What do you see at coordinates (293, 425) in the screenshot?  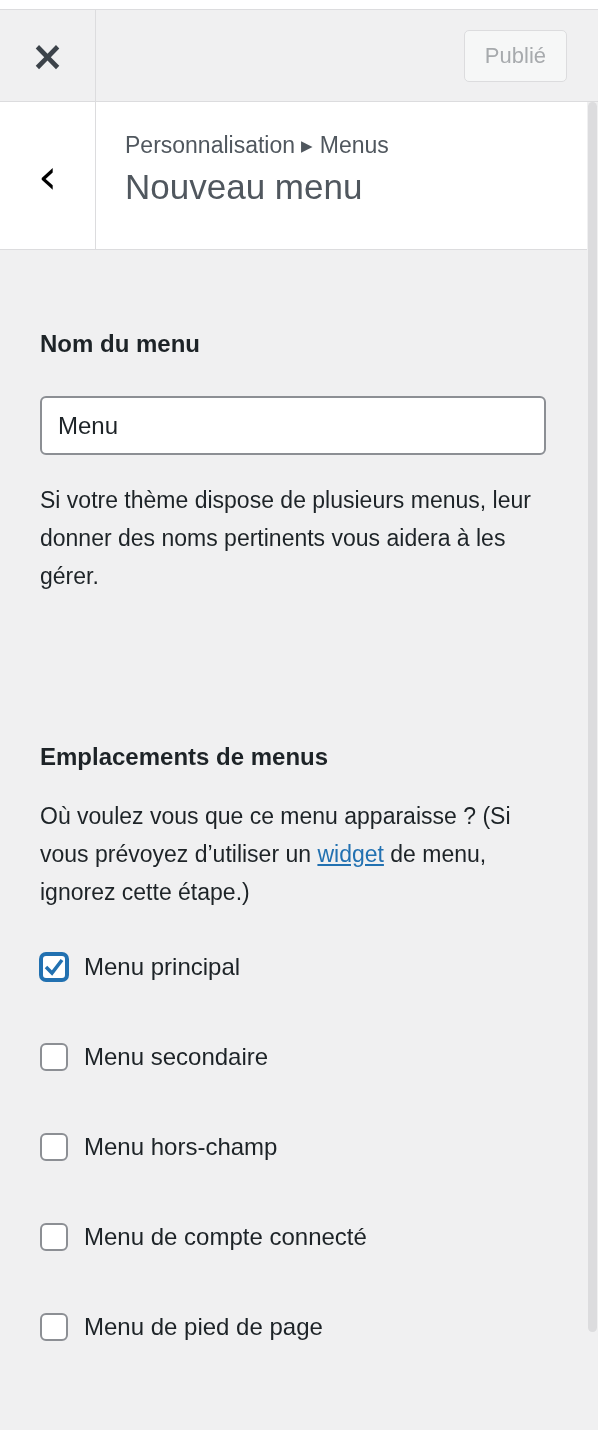 I see `menu-name-field: Menu` at bounding box center [293, 425].